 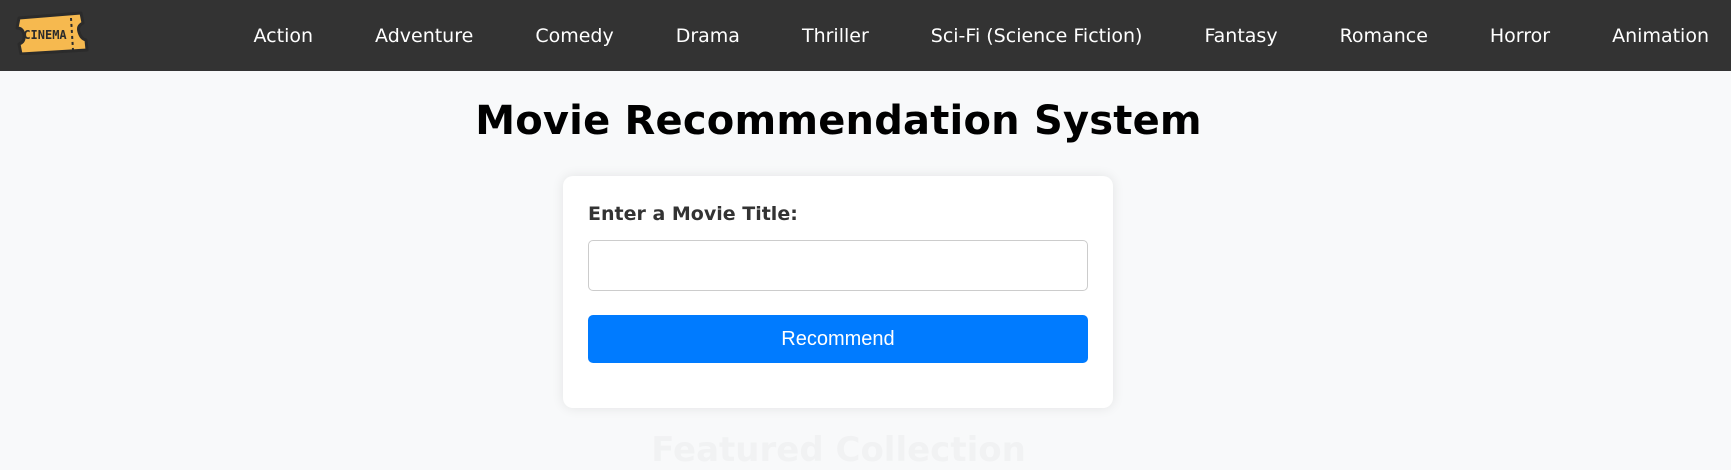 What do you see at coordinates (838, 265) in the screenshot?
I see `movie-title-input` at bounding box center [838, 265].